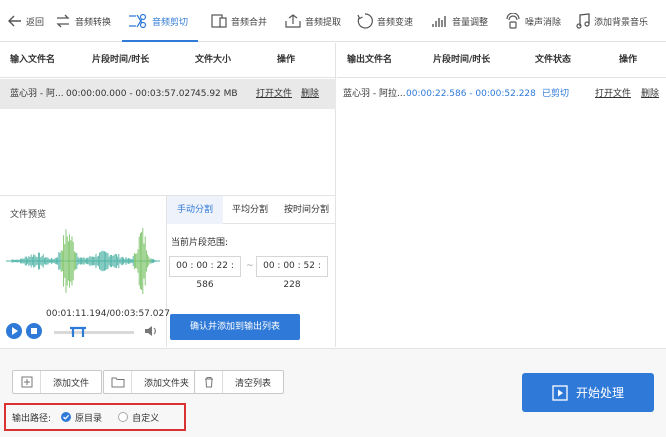  I want to click on radio-custom-dir: 自定义, so click(138, 417).